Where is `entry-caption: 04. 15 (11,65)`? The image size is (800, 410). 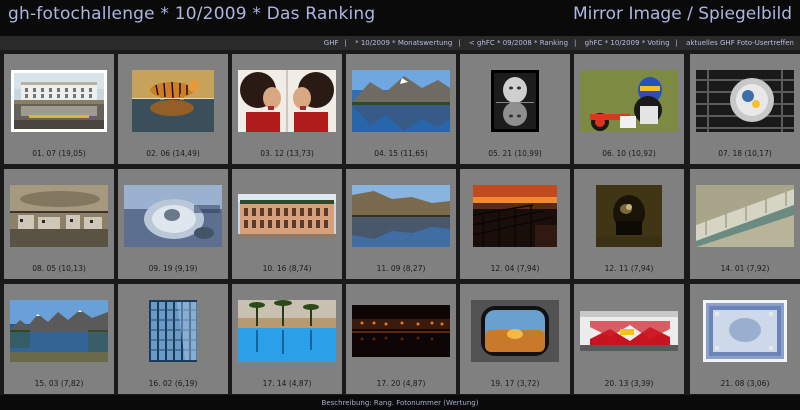
entry-caption: 04. 15 (11,65) is located at coordinates (401, 153).